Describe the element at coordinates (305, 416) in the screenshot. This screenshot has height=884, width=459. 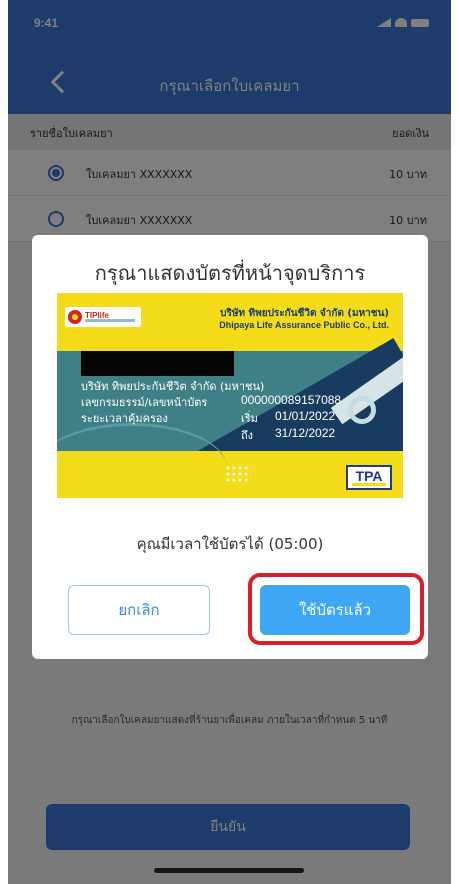
I see `start-date: 01/01/2022` at that location.